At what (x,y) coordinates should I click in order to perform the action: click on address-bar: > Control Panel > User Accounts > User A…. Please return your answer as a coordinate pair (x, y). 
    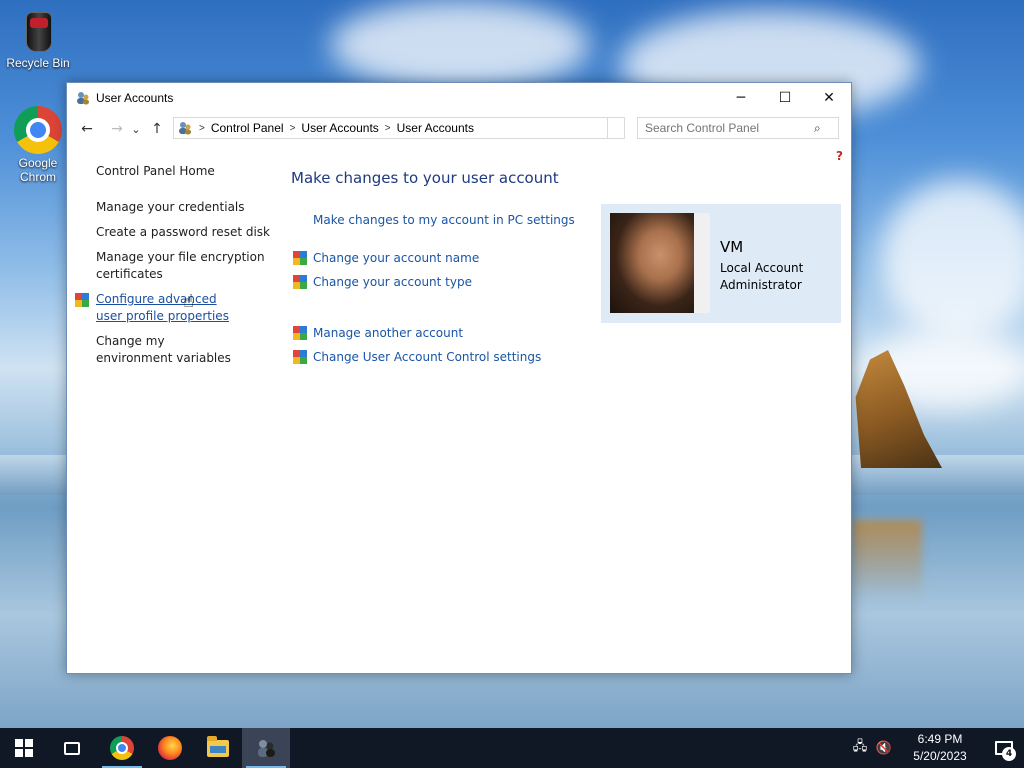
    Looking at the image, I should click on (399, 128).